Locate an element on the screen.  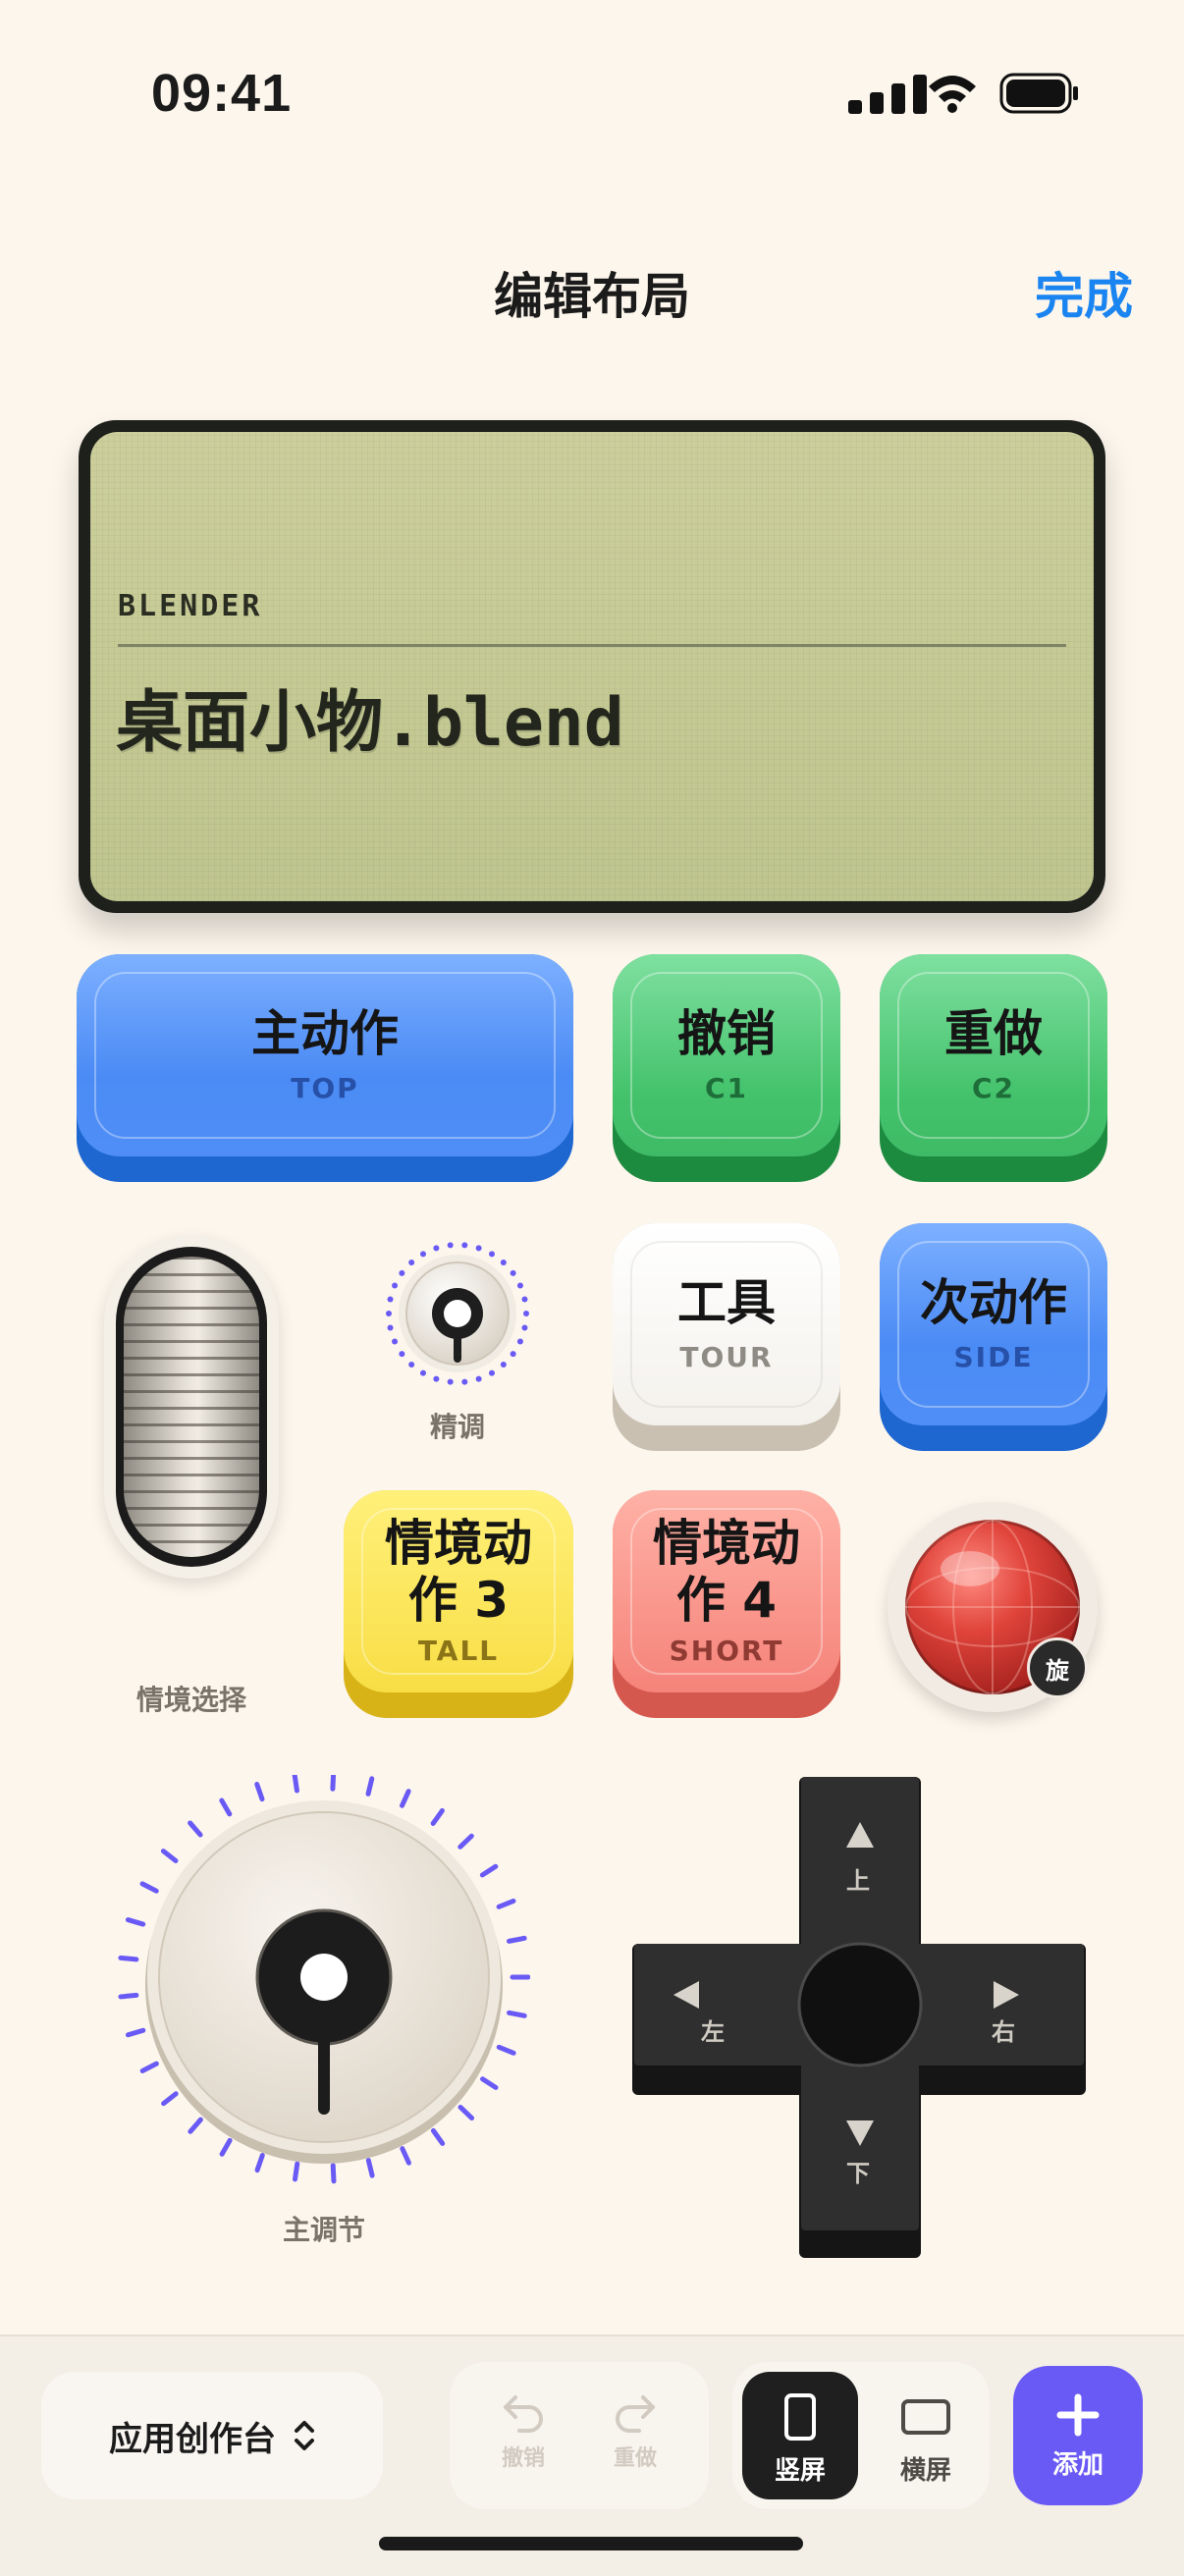
toolbar-redo-label: 重做 is located at coordinates (635, 2458).